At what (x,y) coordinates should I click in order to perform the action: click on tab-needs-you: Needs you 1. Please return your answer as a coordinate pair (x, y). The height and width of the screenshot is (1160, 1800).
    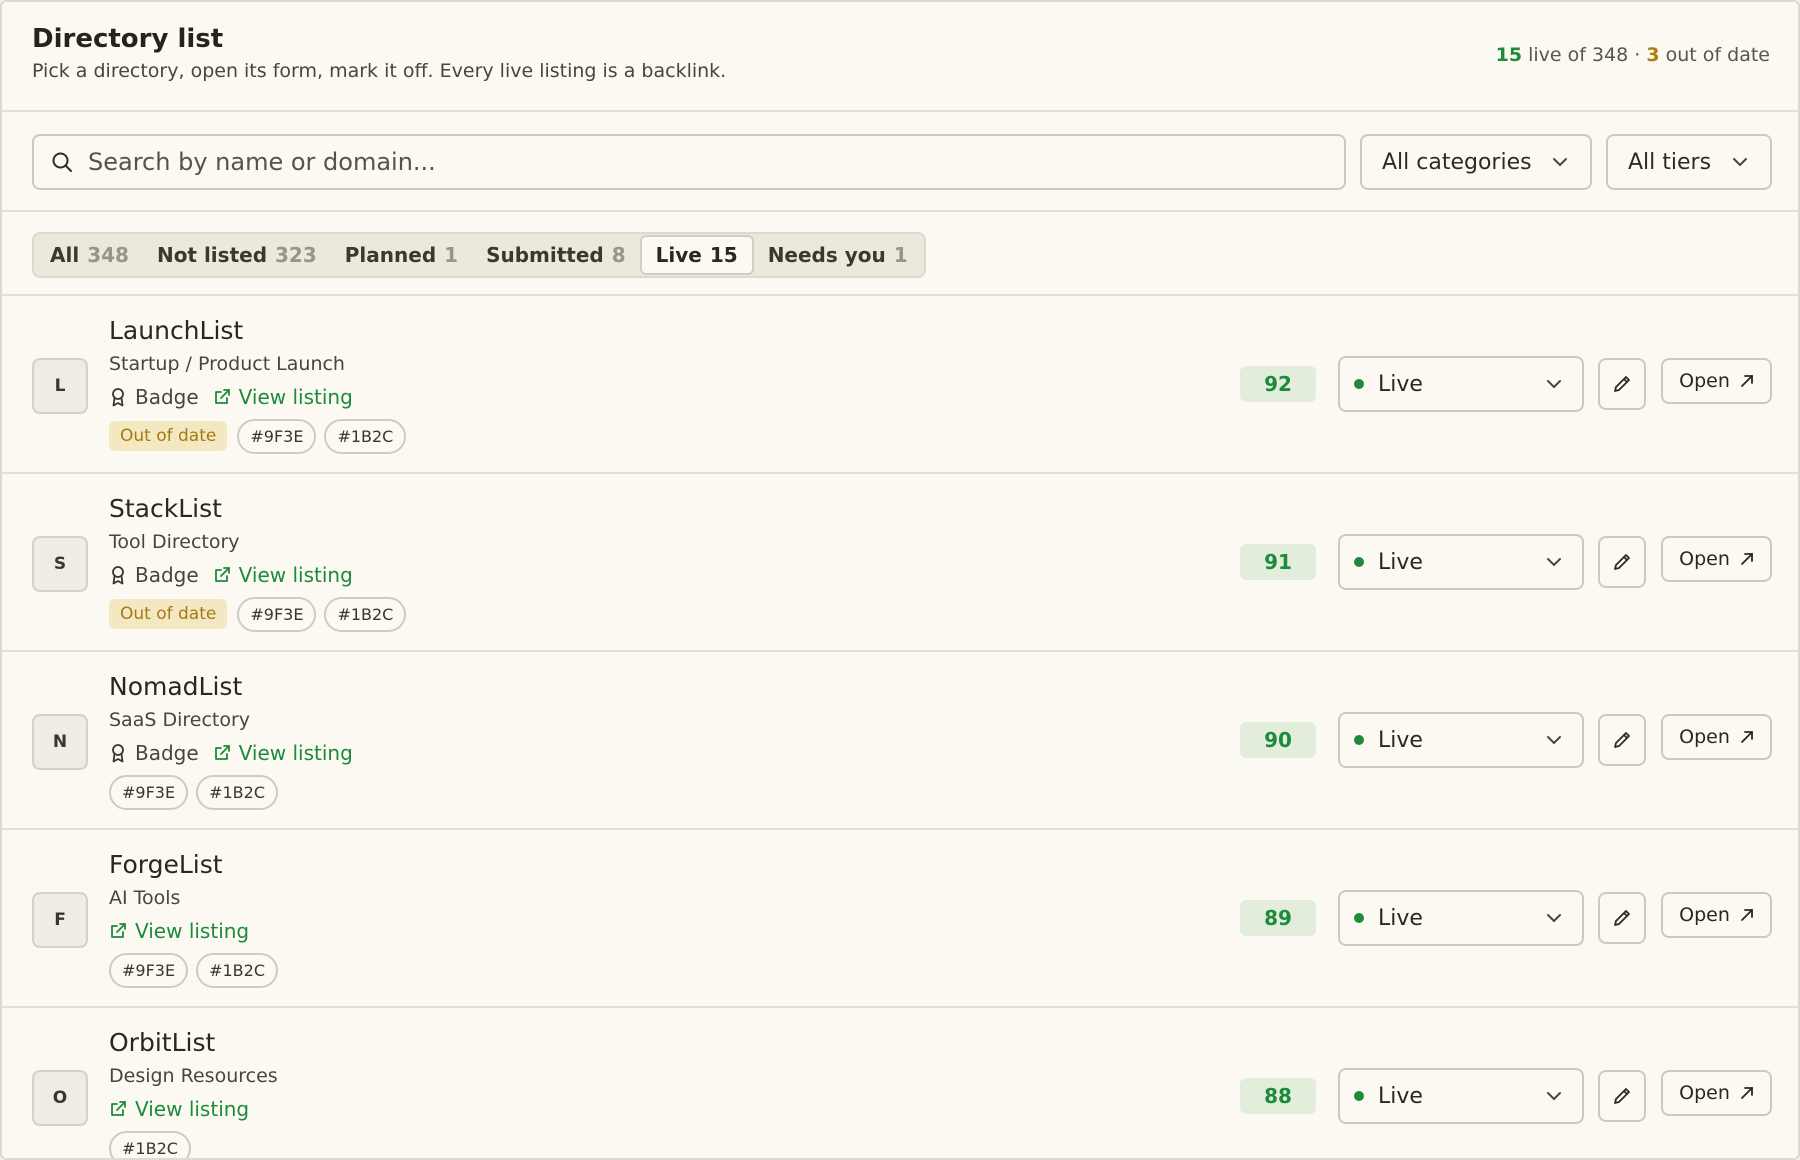
    Looking at the image, I should click on (838, 255).